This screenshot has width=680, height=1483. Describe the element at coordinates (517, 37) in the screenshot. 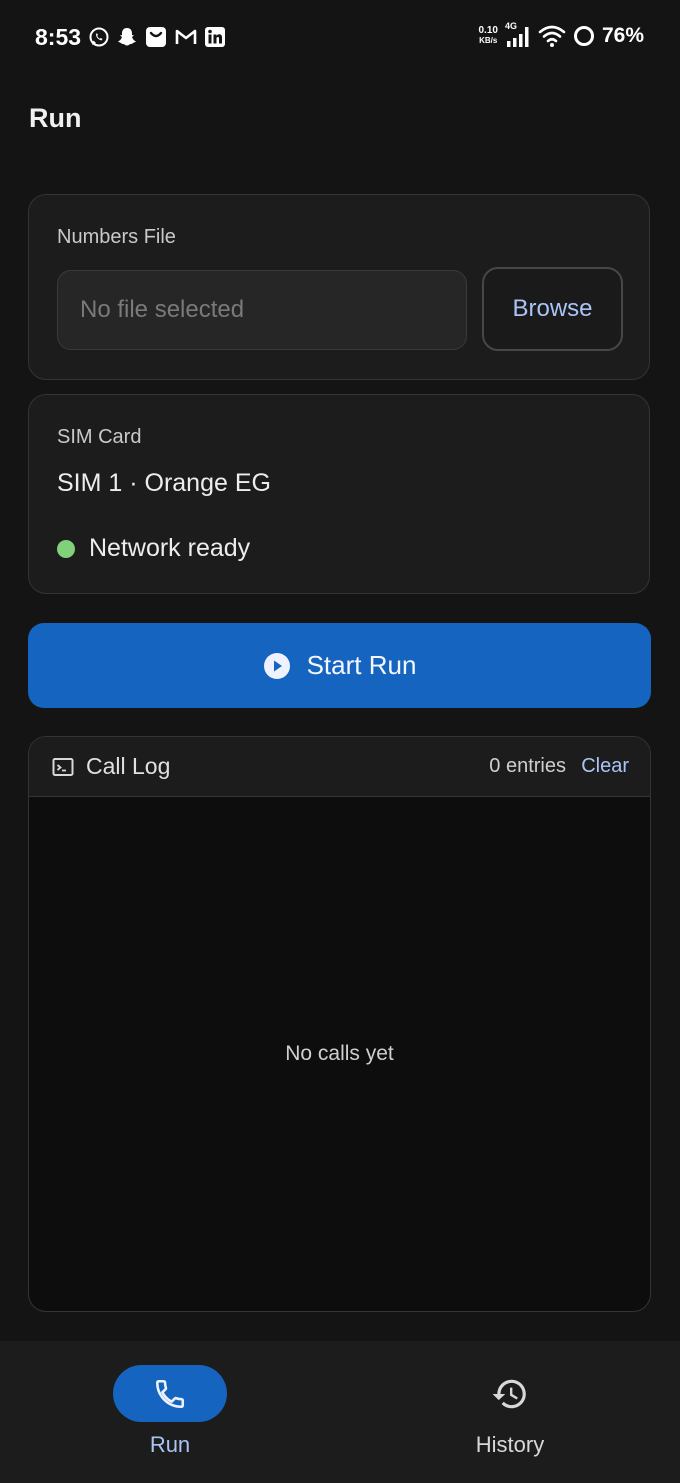

I see `signal-icon` at that location.